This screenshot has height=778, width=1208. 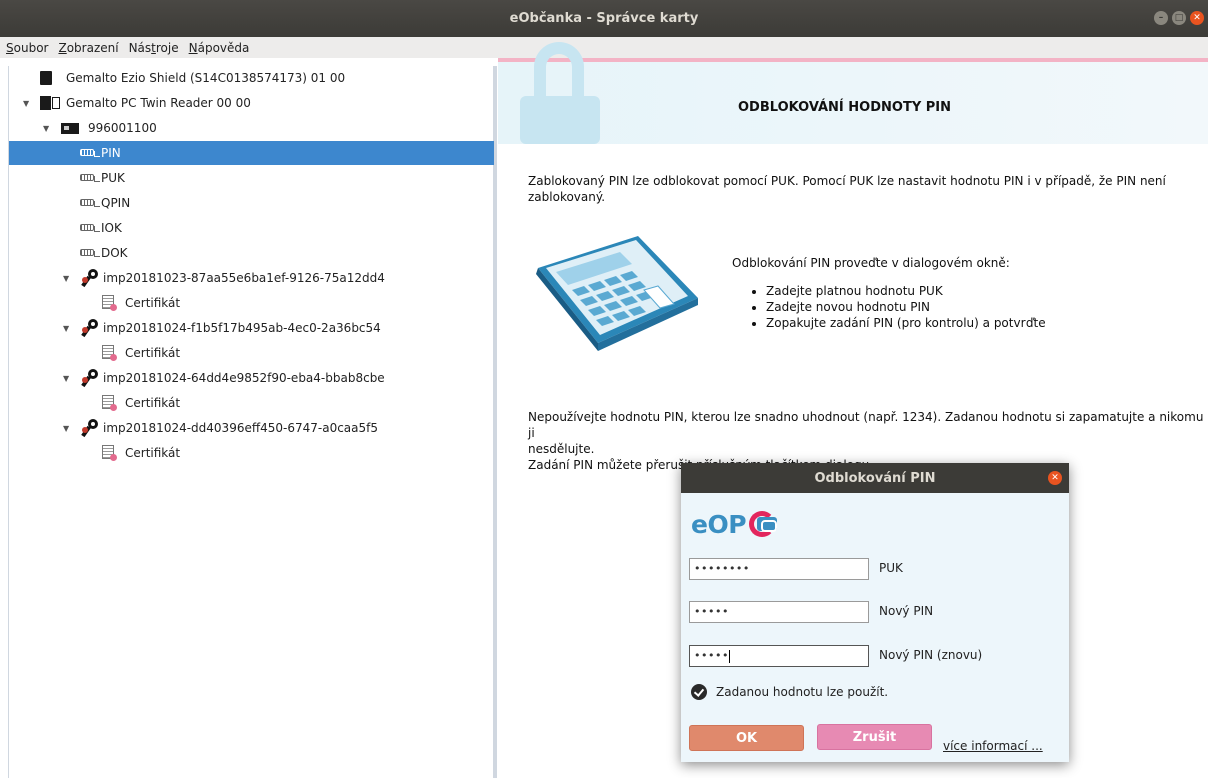 I want to click on menu-bar: Soubor Zobrazení Nástroje Nápověda, so click(x=604, y=47).